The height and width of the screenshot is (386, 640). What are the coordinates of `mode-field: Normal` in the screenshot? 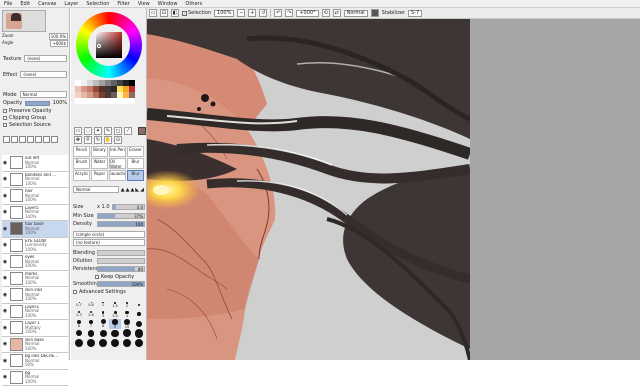 It's located at (356, 13).